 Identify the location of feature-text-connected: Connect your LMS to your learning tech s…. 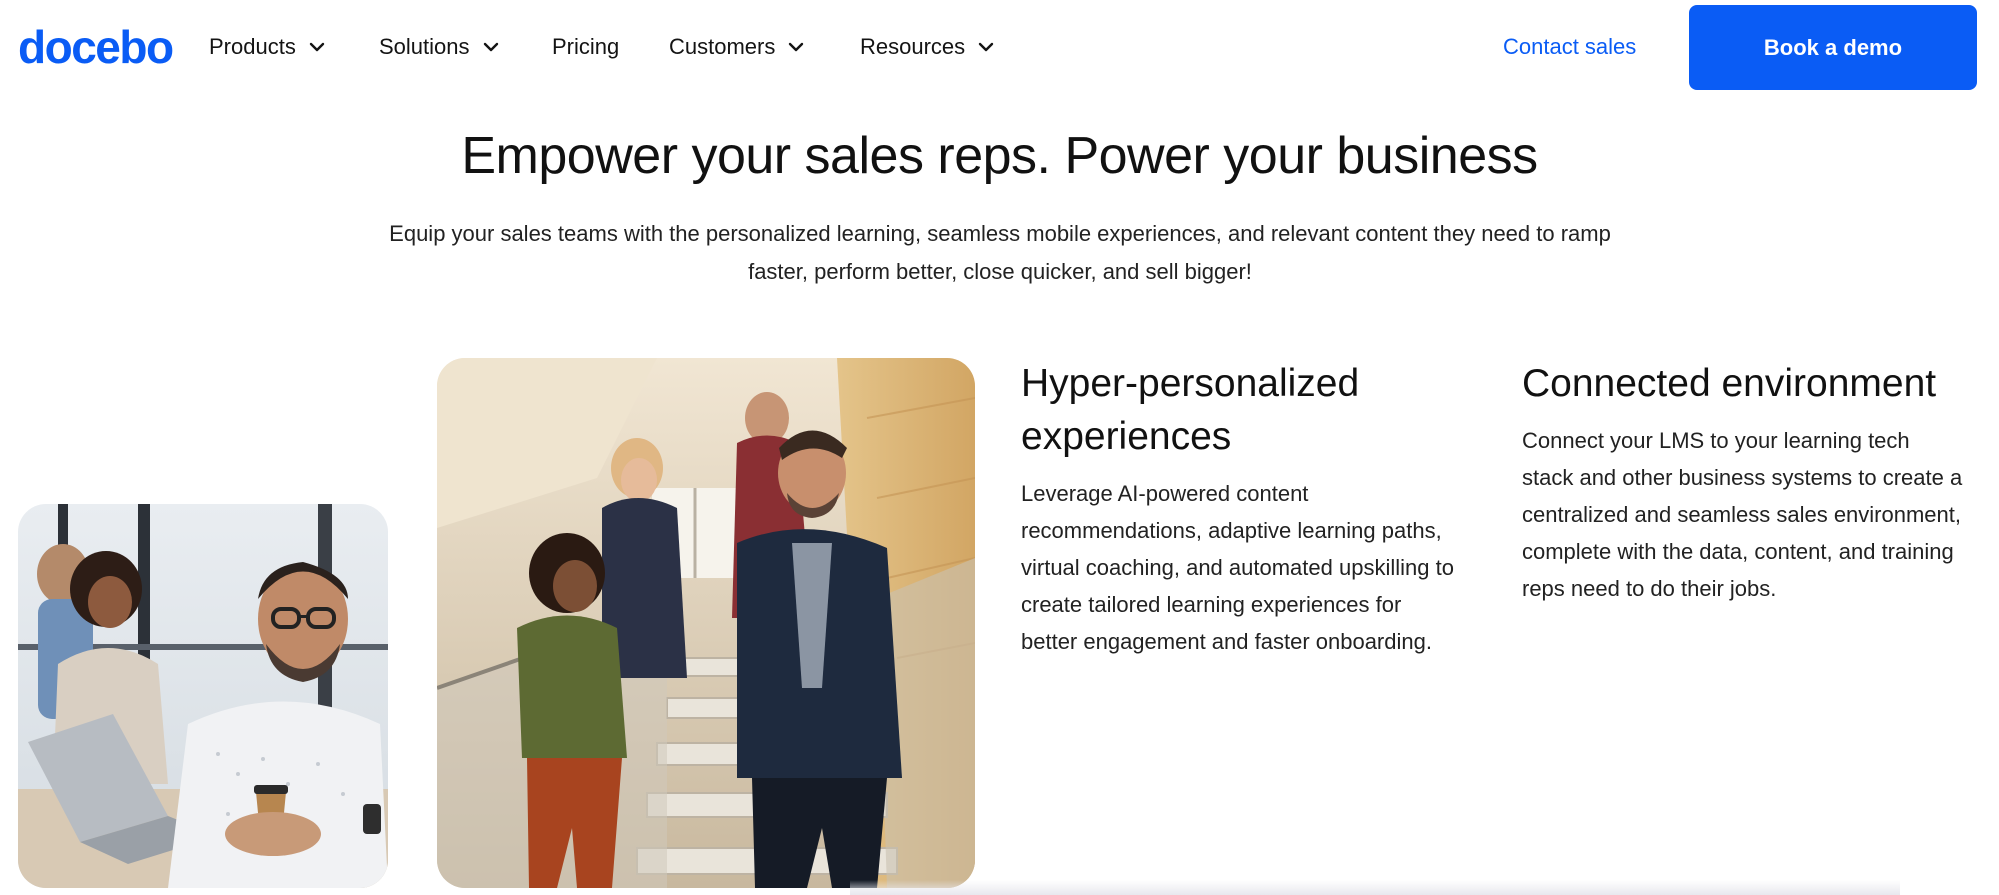
(1752, 514).